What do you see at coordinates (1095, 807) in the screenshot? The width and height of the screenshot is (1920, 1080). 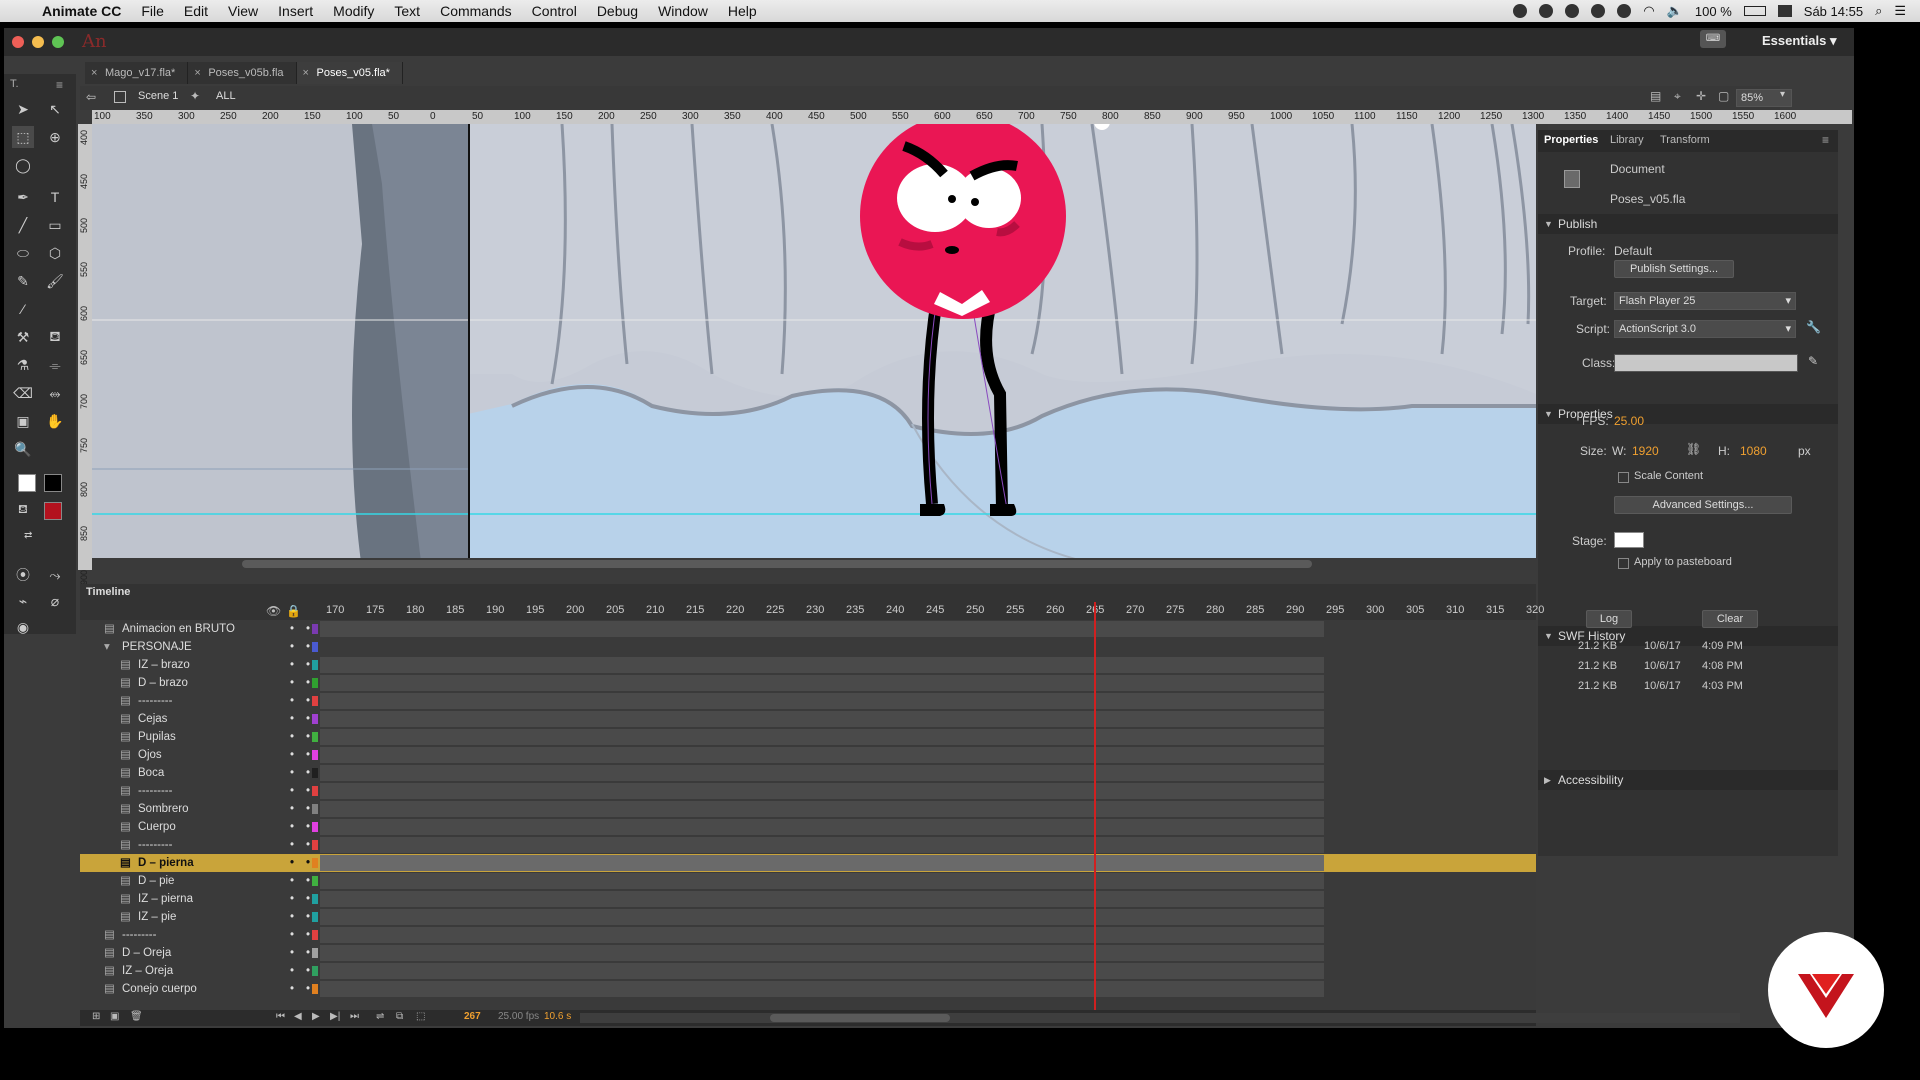 I see `playhead` at bounding box center [1095, 807].